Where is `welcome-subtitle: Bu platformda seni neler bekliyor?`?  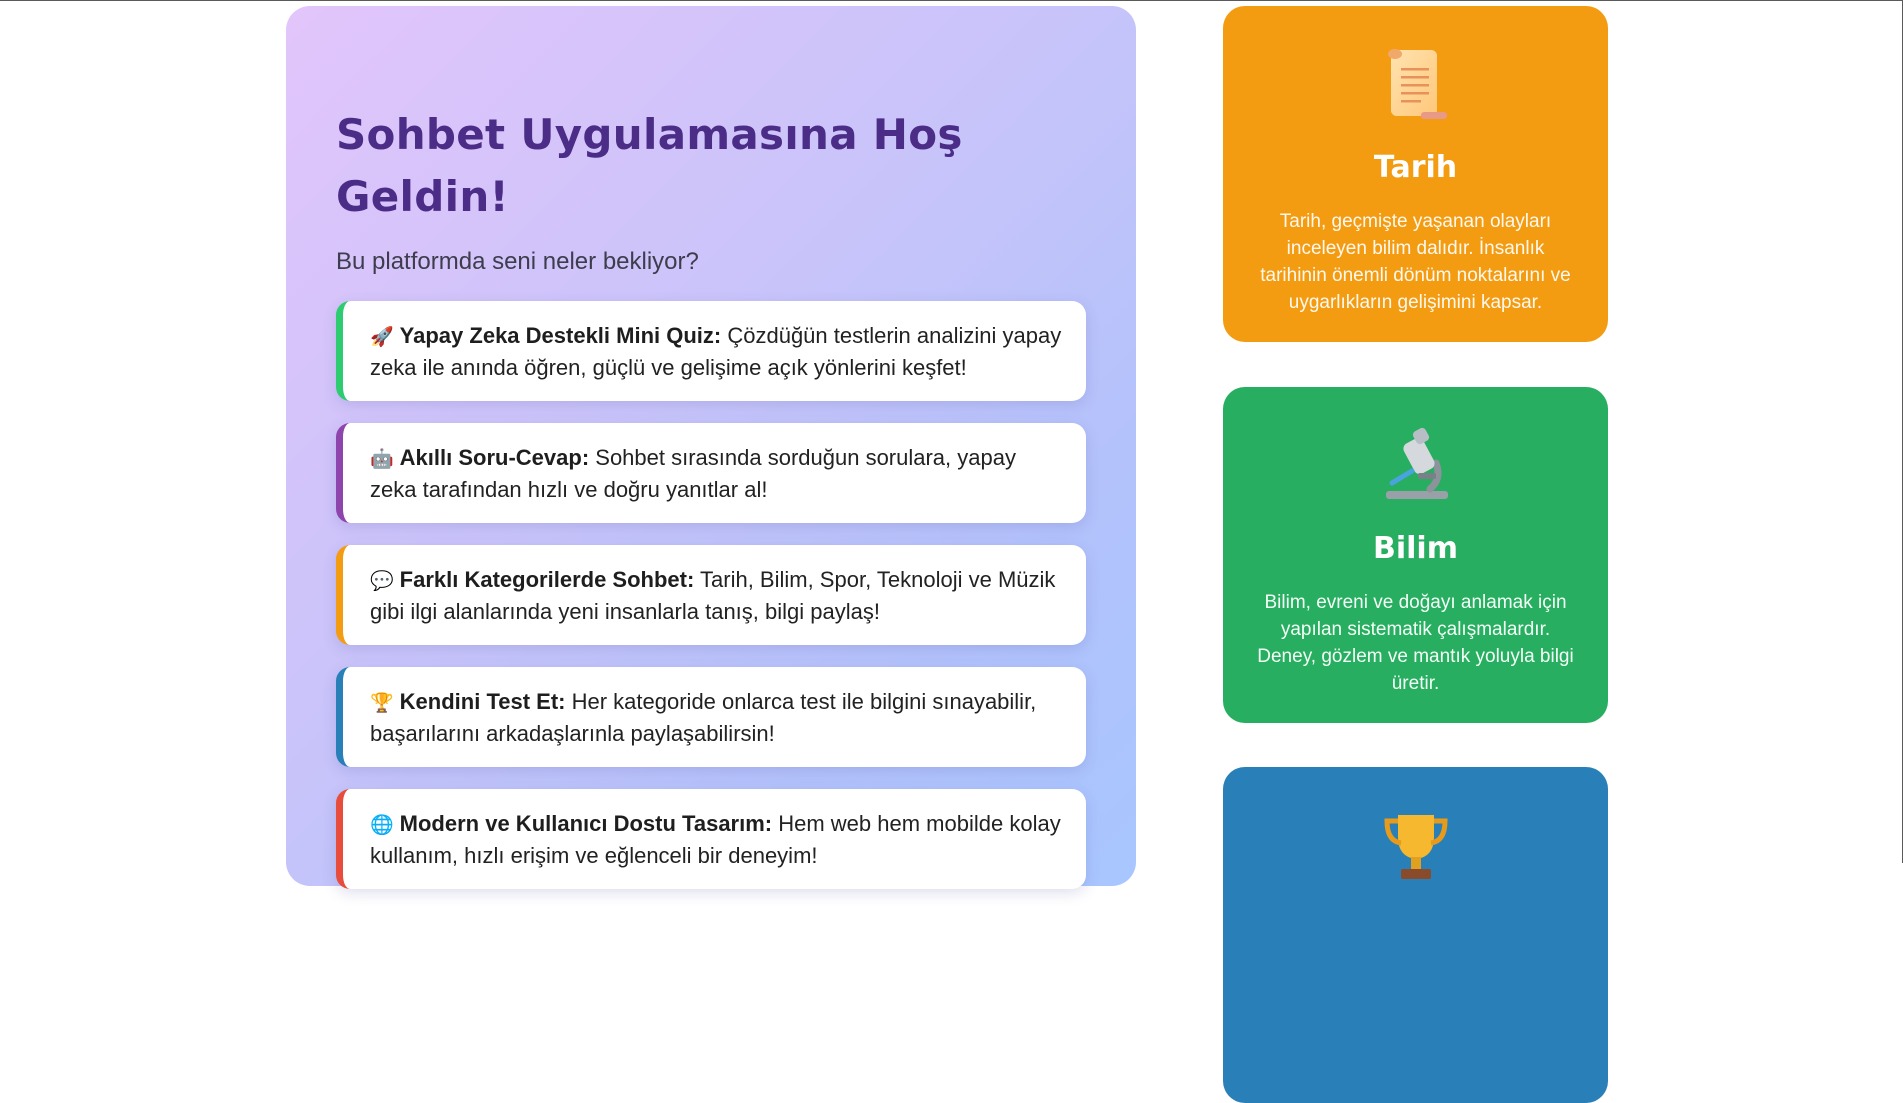 welcome-subtitle: Bu platformda seni neler bekliyor? is located at coordinates (517, 262).